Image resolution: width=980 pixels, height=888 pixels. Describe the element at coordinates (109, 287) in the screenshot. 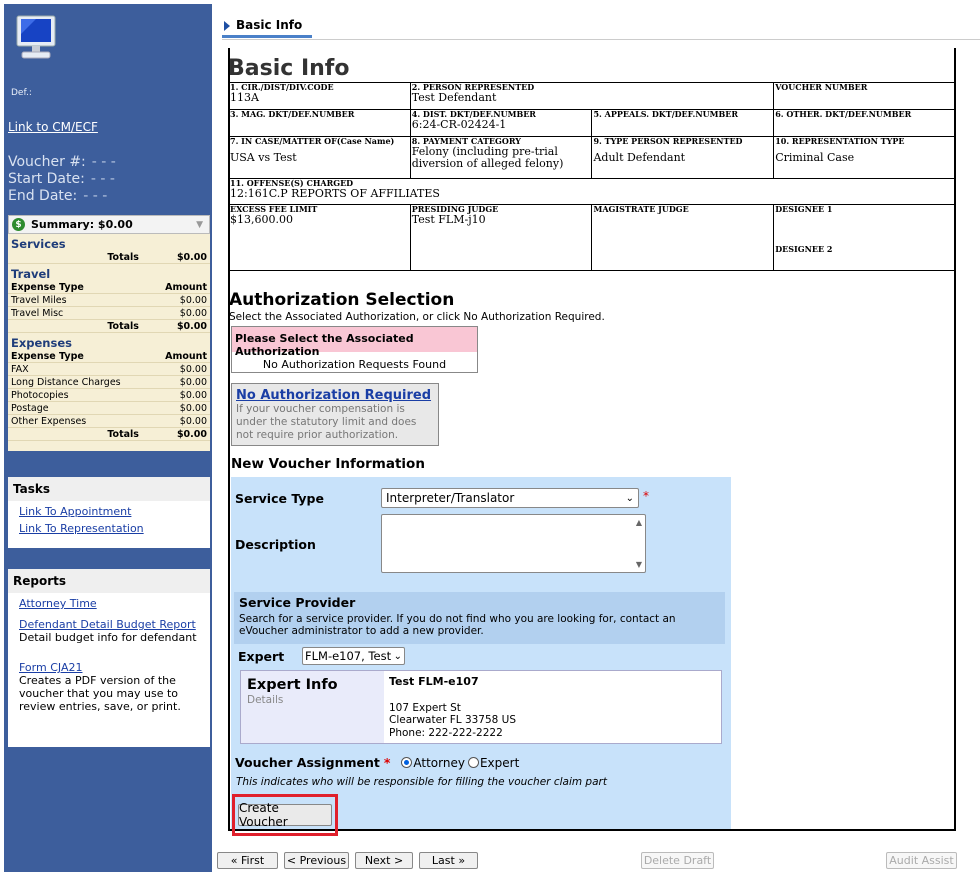

I see `travel-header-row: Expense Type Amount` at that location.